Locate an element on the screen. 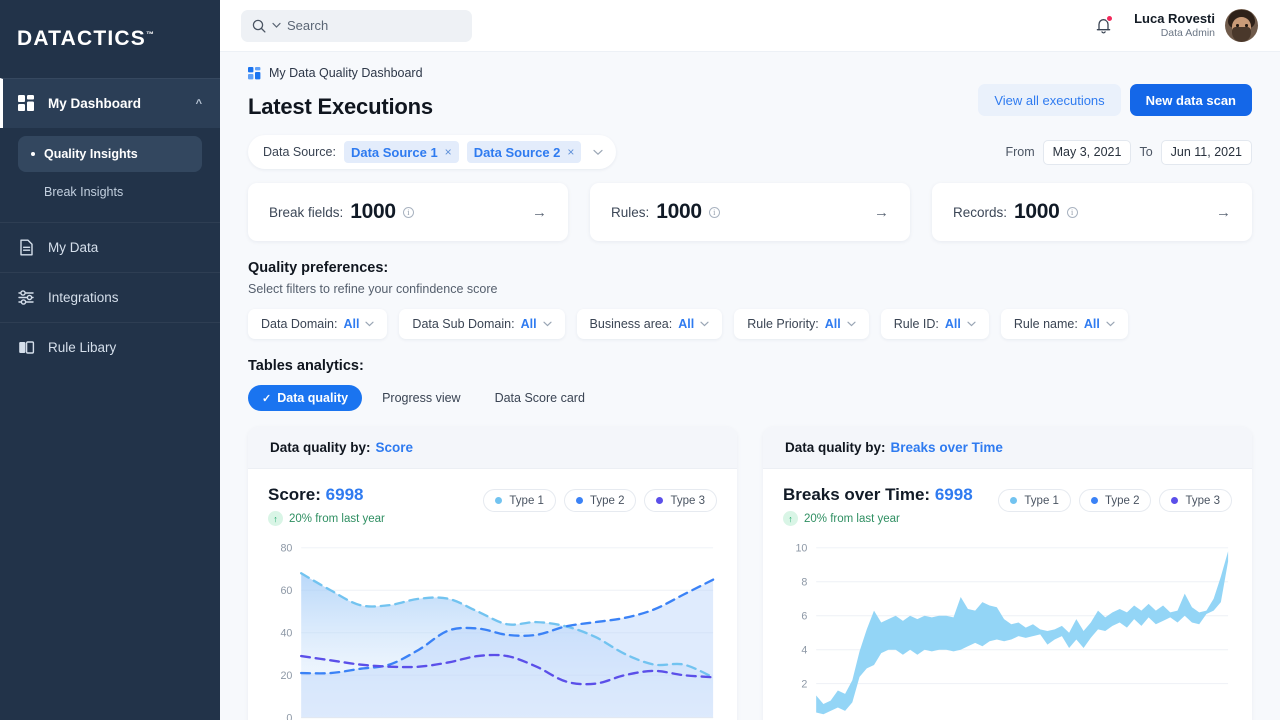  filter-label: Data Sub Domain: is located at coordinates (463, 324).